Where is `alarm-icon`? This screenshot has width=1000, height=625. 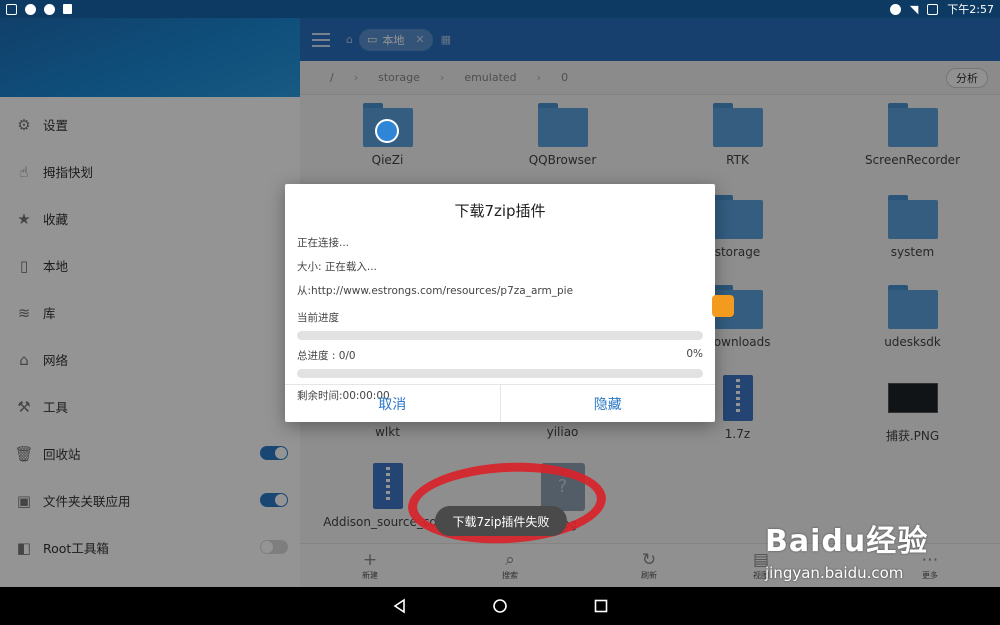
alarm-icon is located at coordinates (895, 9).